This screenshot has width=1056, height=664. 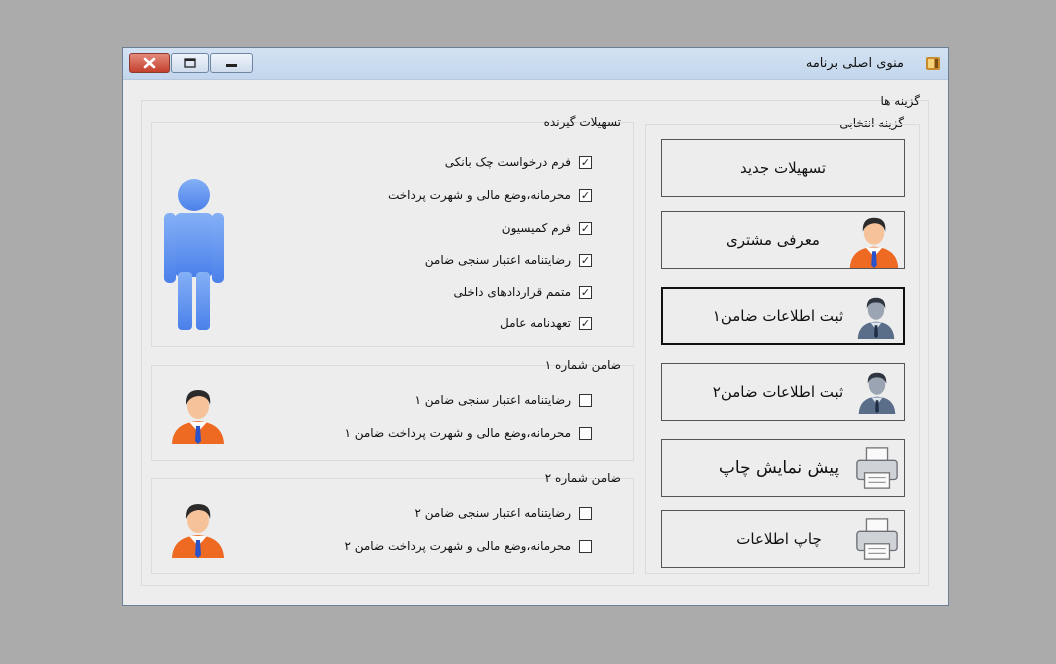 I want to click on checkbox-row: محرمانه،وضع مالی و شهرت پرداخت ضامن ۱, so click(x=468, y=433).